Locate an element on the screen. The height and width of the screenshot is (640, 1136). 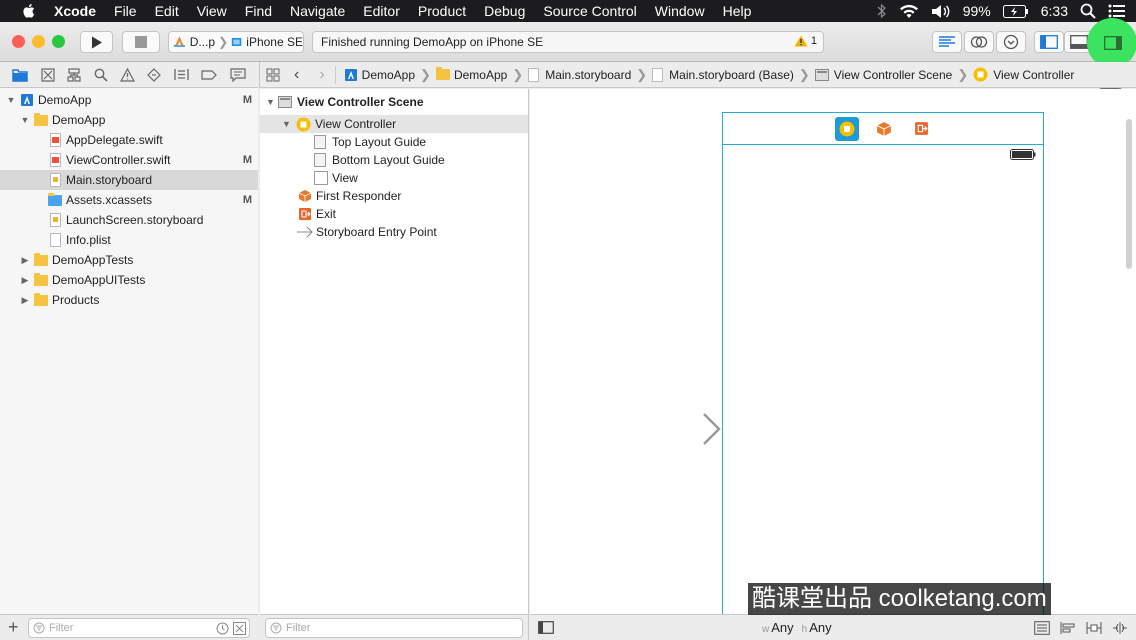
project-navigator-folder-icon is located at coordinates (20, 75).